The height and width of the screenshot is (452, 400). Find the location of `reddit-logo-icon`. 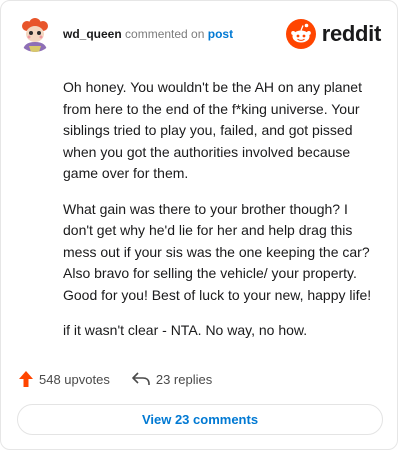

reddit-logo-icon is located at coordinates (300, 34).